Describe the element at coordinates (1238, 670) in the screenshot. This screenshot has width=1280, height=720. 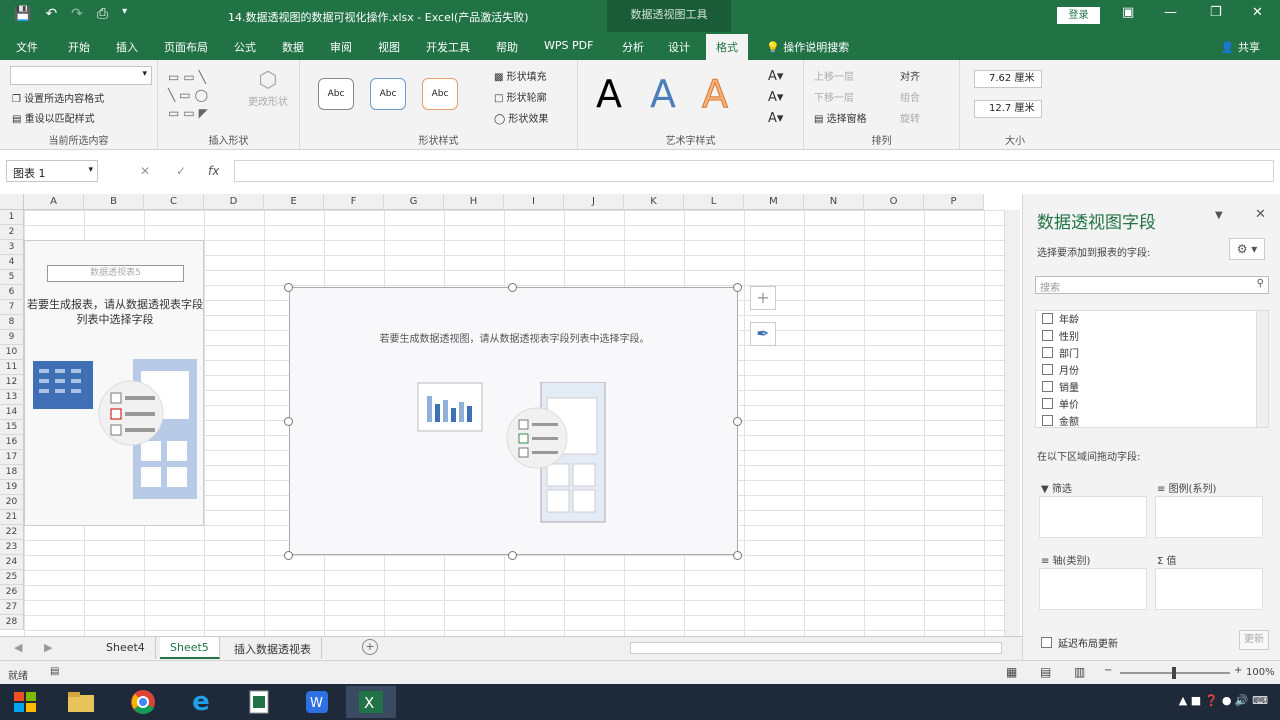
I see `zoom-in-icon: +` at that location.